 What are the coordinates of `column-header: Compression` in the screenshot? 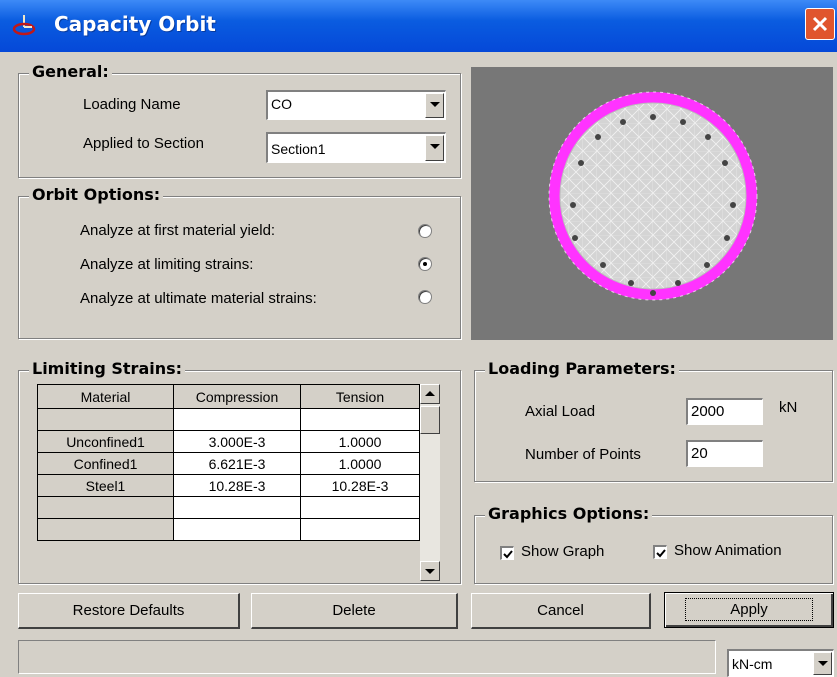 It's located at (237, 396).